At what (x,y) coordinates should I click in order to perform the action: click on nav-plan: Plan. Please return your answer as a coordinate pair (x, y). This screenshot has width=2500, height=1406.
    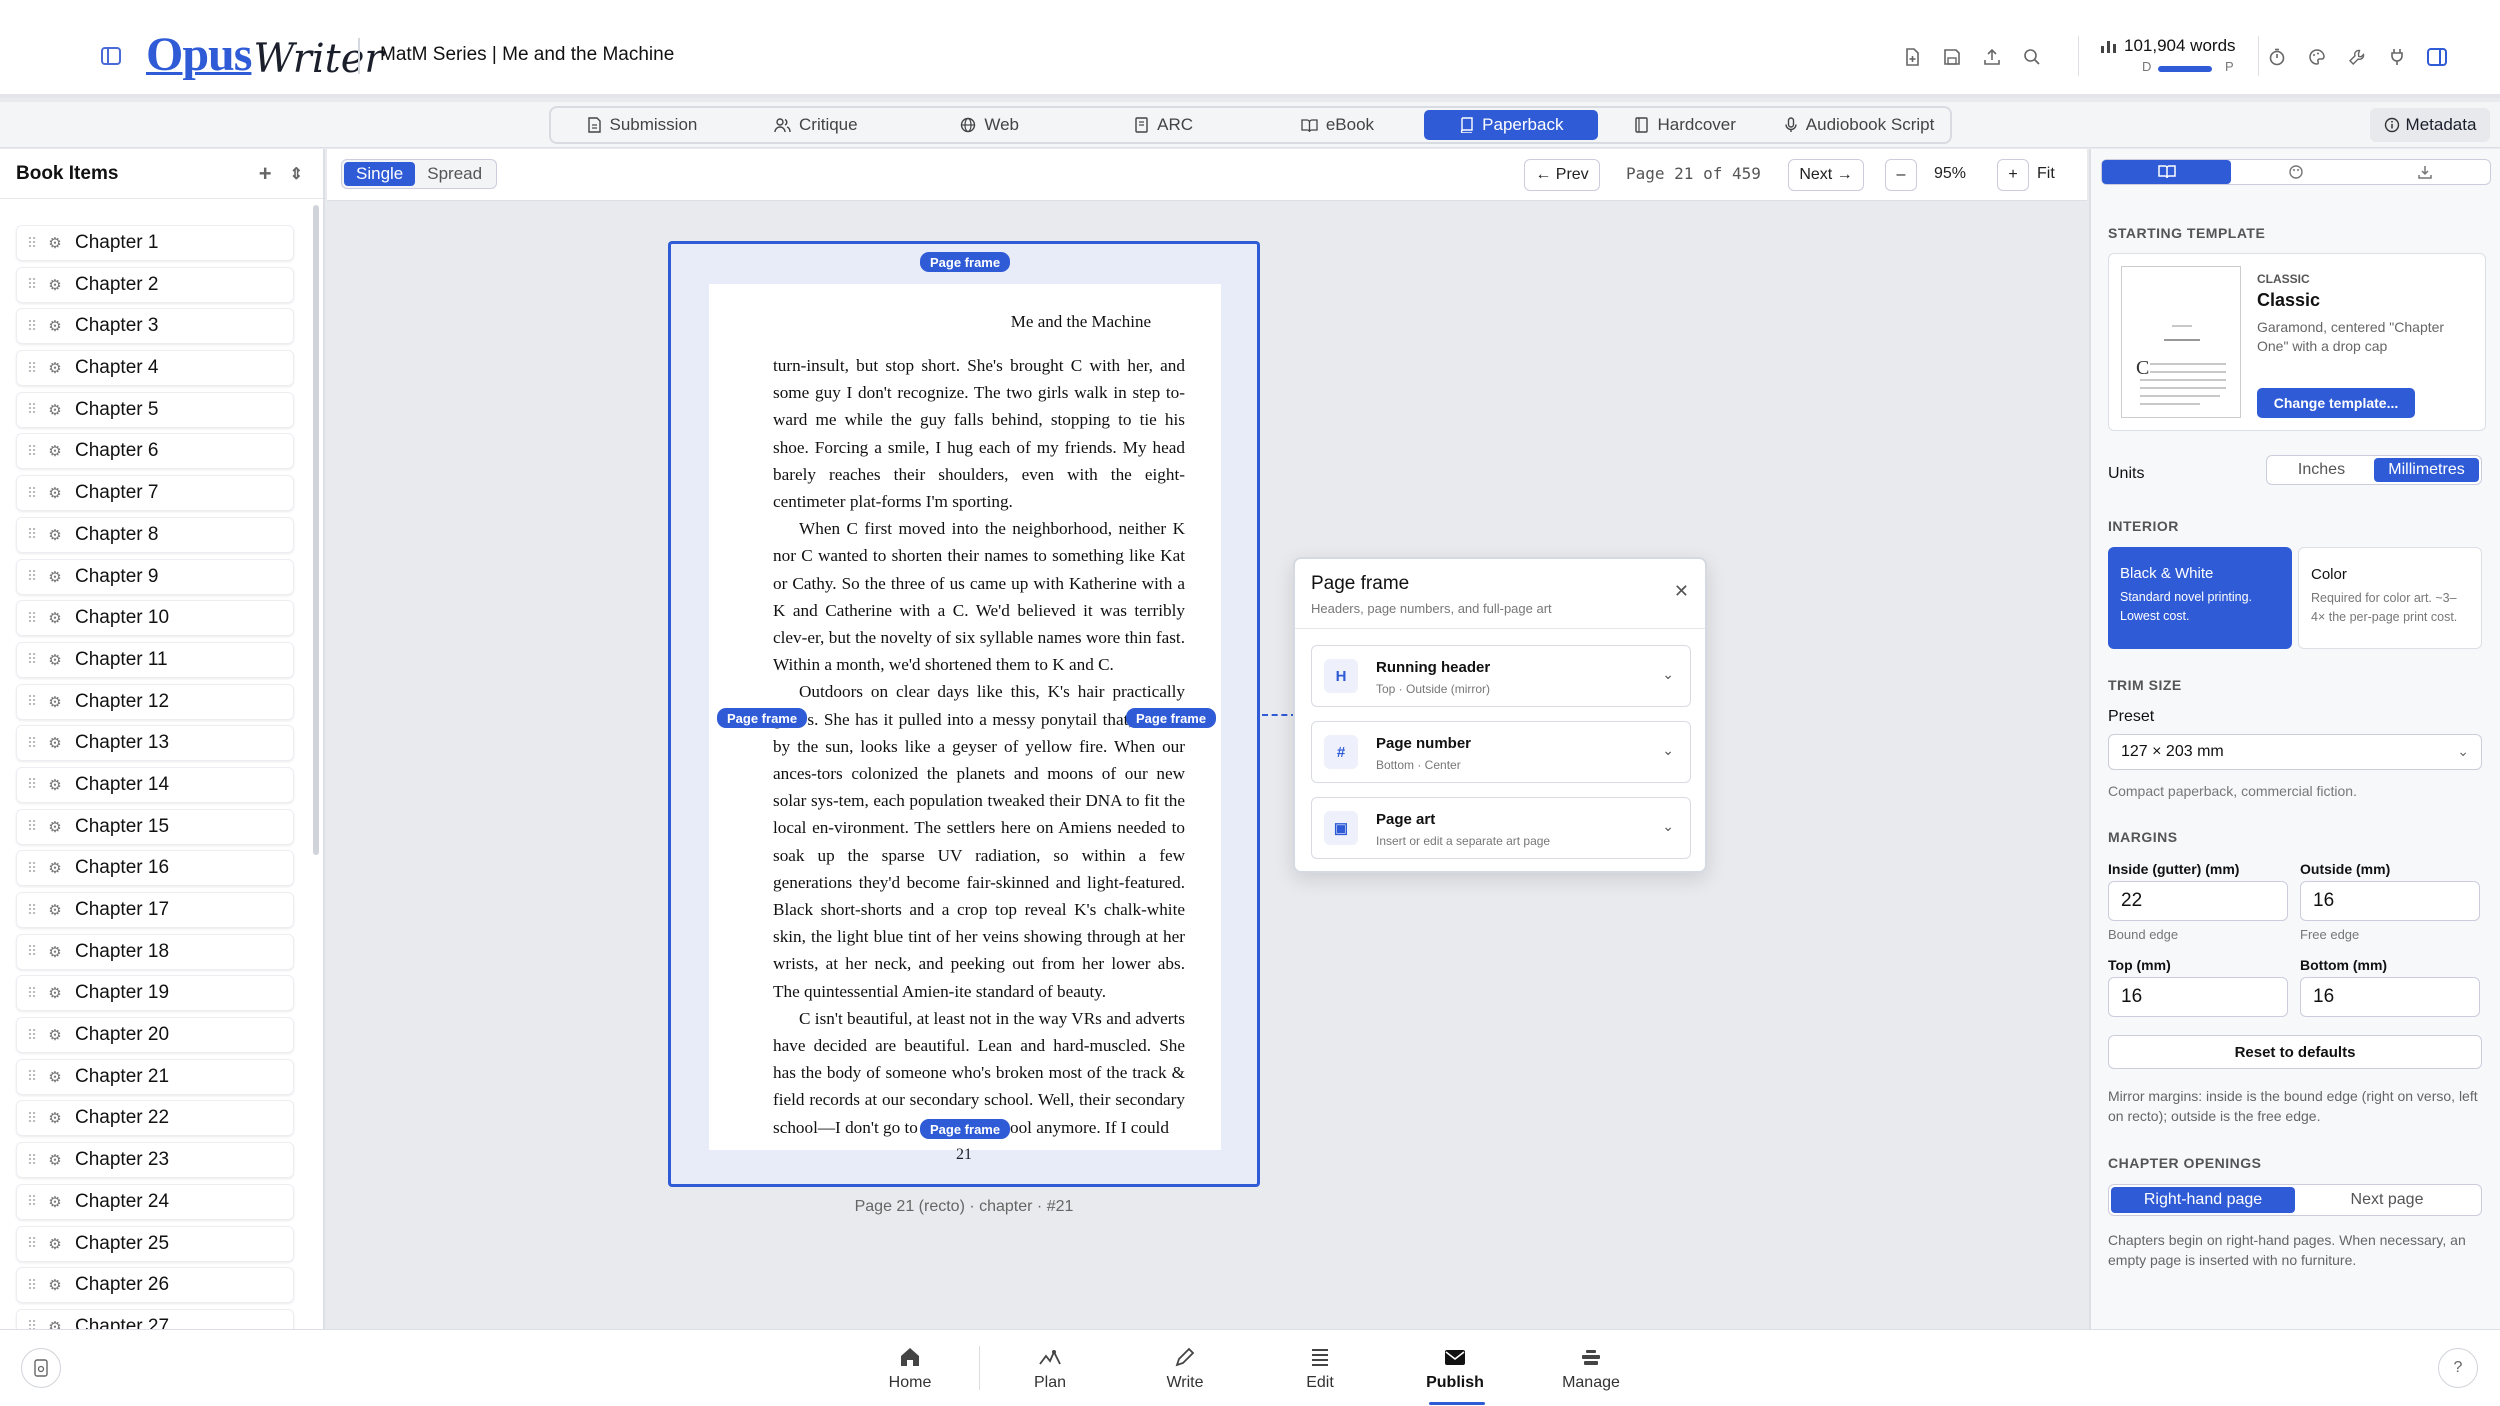
    Looking at the image, I should click on (1050, 1367).